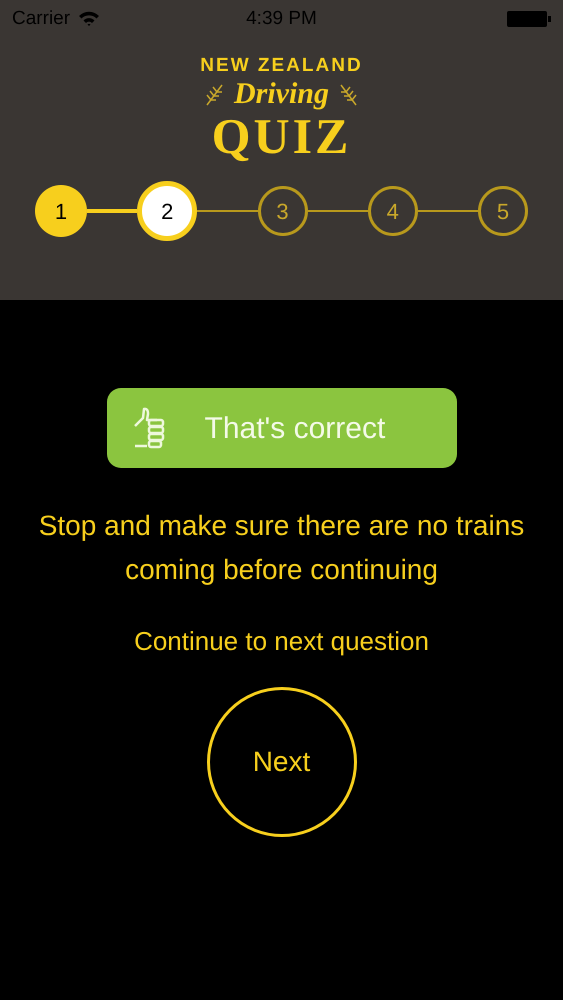 The width and height of the screenshot is (563, 1000). I want to click on carrier-label: Carrier, so click(41, 18).